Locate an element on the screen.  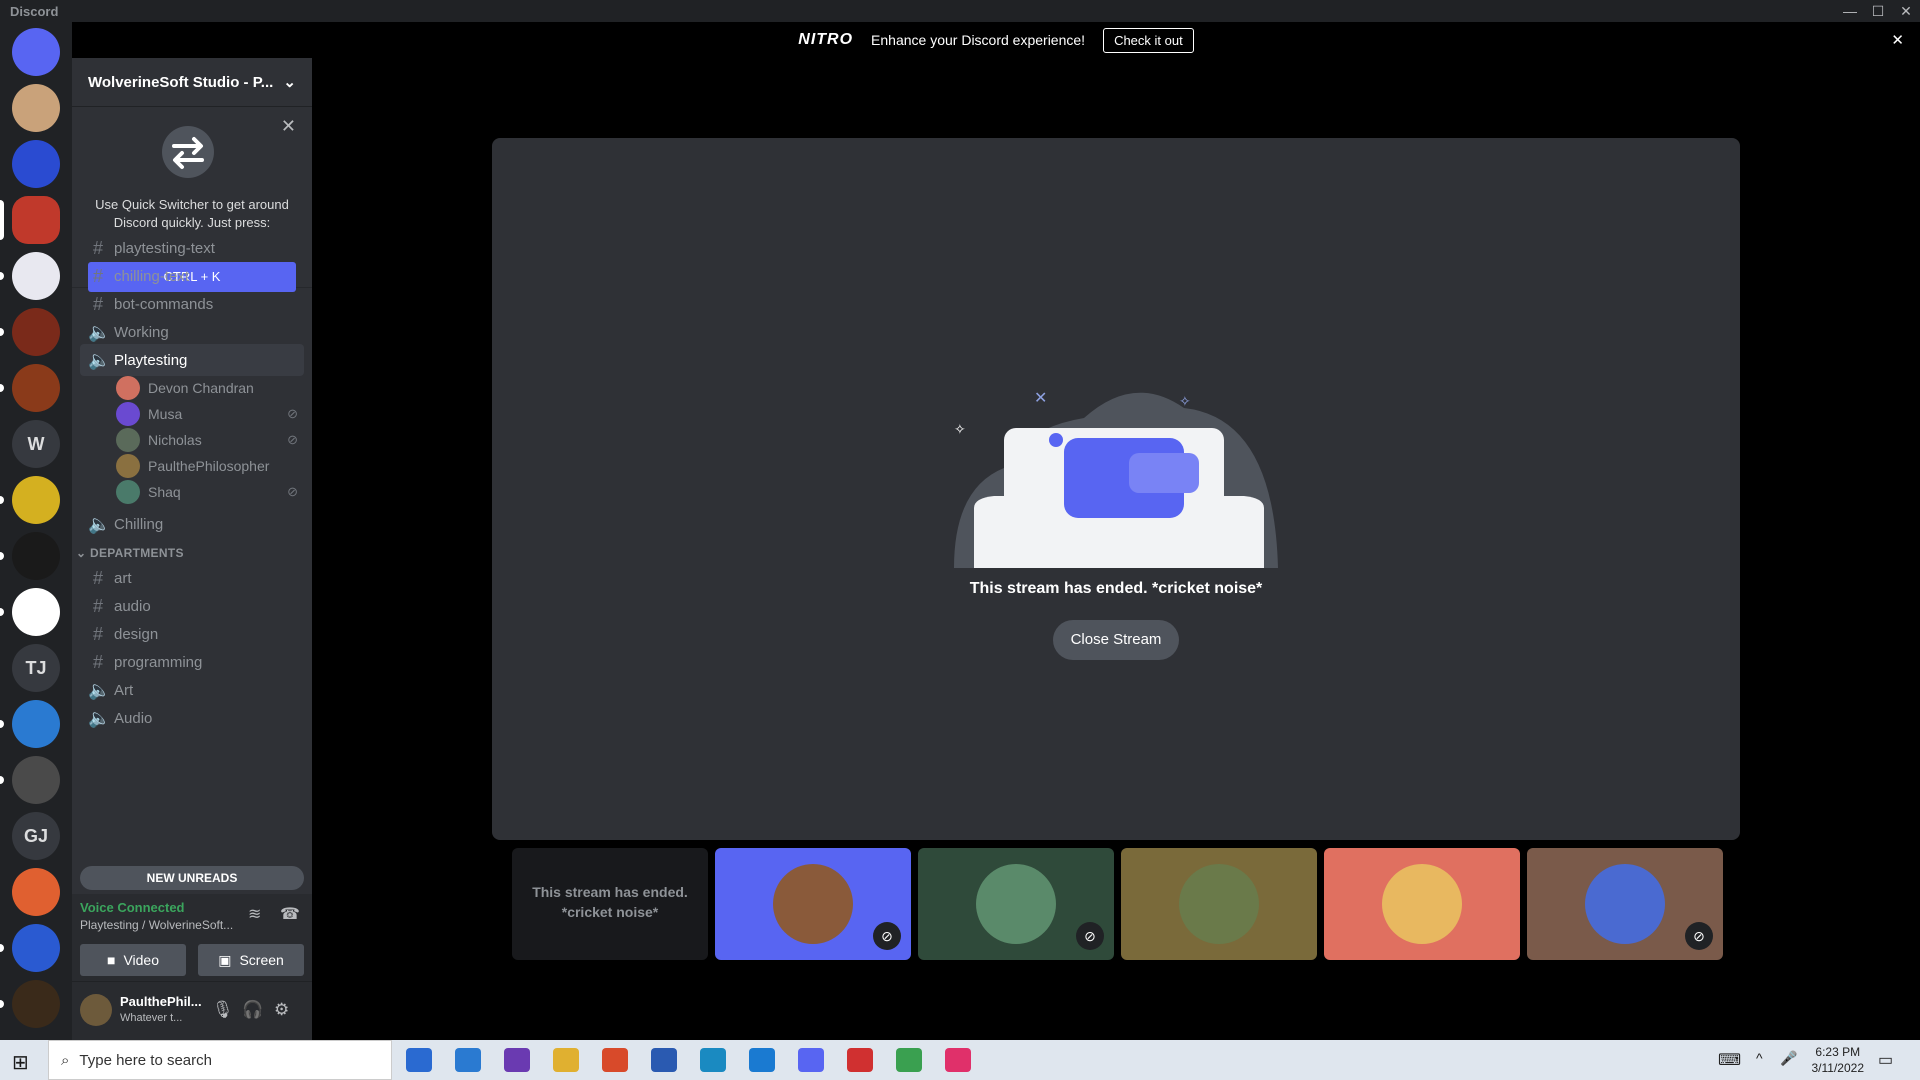
microphone-icon: 🎙 is located at coordinates (223, 1010).